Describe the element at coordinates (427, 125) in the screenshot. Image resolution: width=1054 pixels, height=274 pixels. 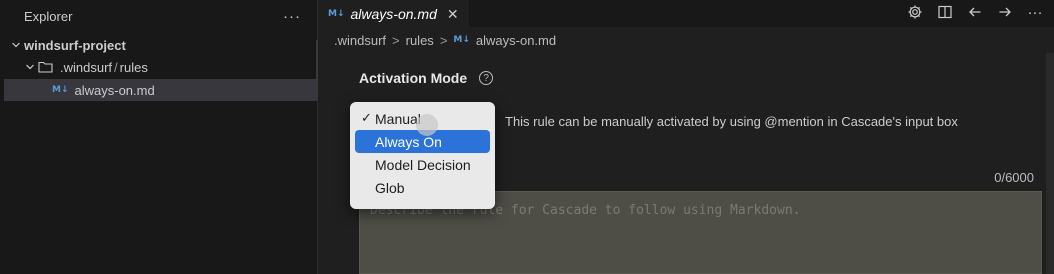
I see `mouse-cursor-indicator` at that location.